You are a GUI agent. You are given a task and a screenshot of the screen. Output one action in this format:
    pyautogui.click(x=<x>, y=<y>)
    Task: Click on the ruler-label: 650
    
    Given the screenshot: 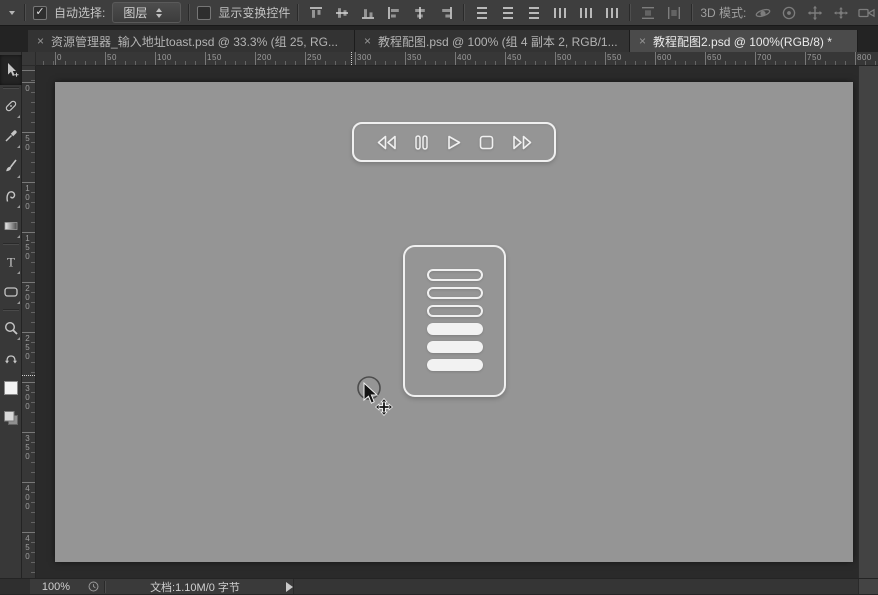 What is the action you would take?
    pyautogui.click(x=714, y=57)
    